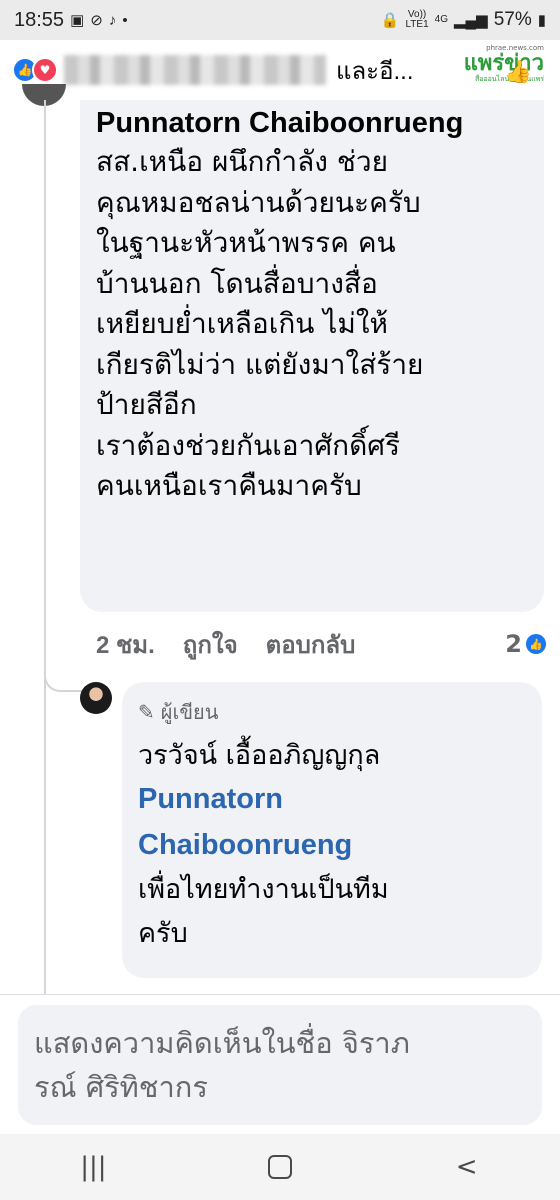 Image resolution: width=560 pixels, height=1200 pixels. Describe the element at coordinates (45, 70) in the screenshot. I see `heart-icon: ♥` at that location.